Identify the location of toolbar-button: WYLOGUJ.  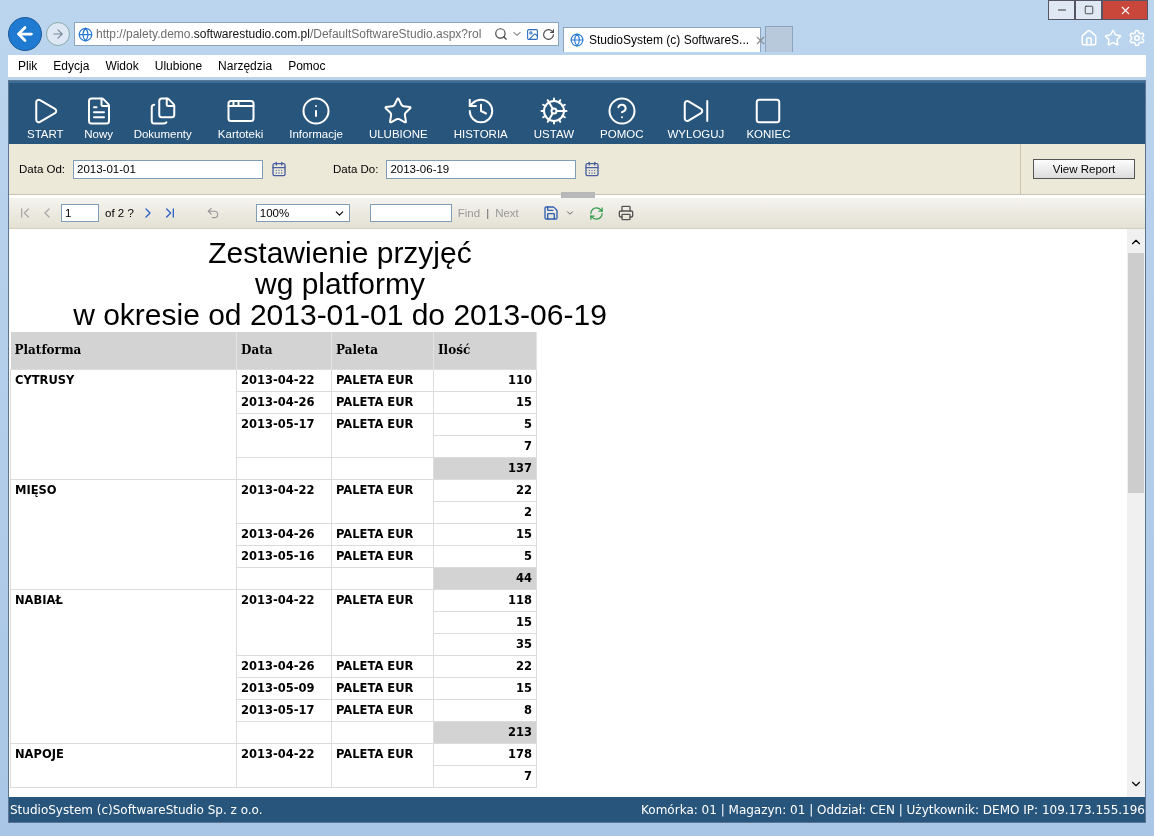
(696, 118).